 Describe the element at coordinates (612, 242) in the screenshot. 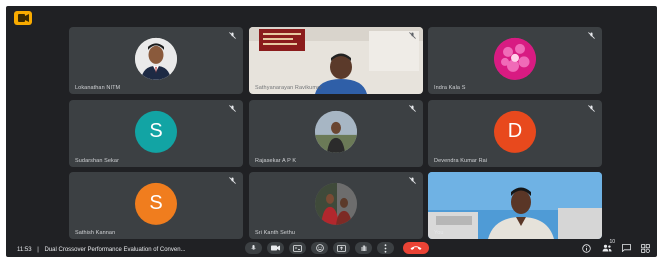

I see `people-count: 10` at that location.